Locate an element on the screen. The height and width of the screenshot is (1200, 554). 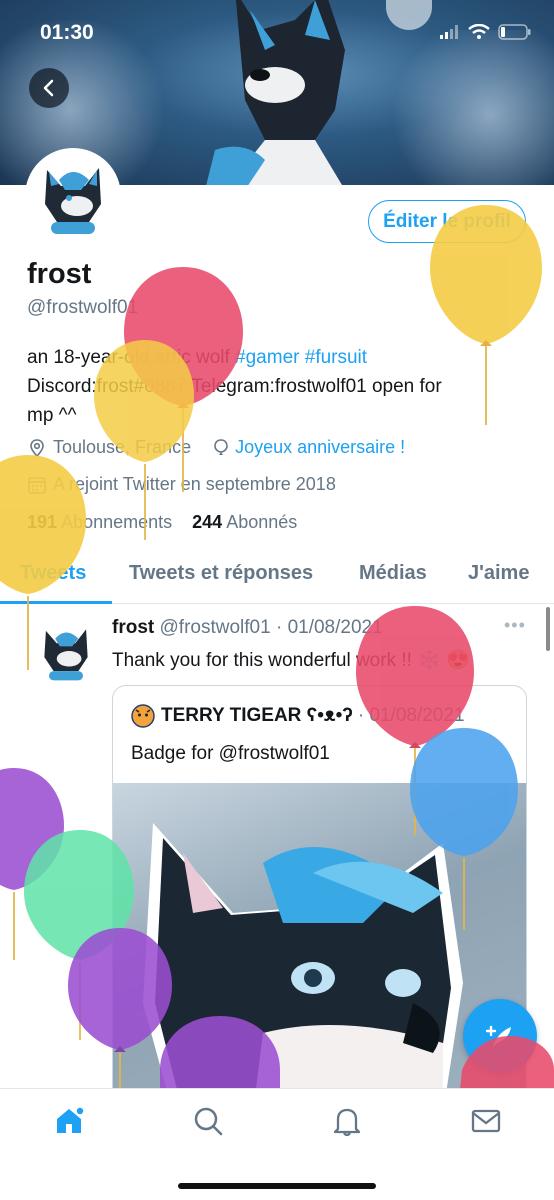
feather-plus-icon is located at coordinates (498, 1036).